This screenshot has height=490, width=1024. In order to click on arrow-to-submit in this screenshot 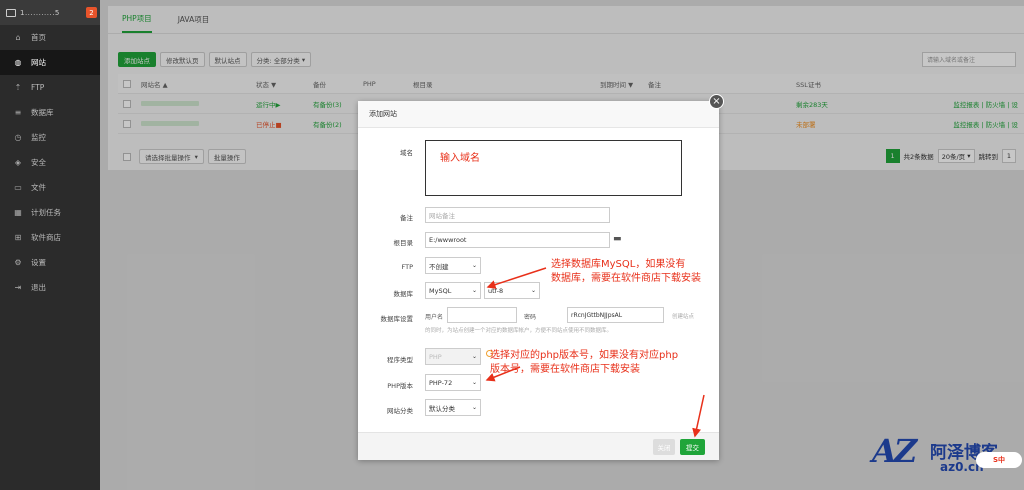, I will do `click(698, 416)`.